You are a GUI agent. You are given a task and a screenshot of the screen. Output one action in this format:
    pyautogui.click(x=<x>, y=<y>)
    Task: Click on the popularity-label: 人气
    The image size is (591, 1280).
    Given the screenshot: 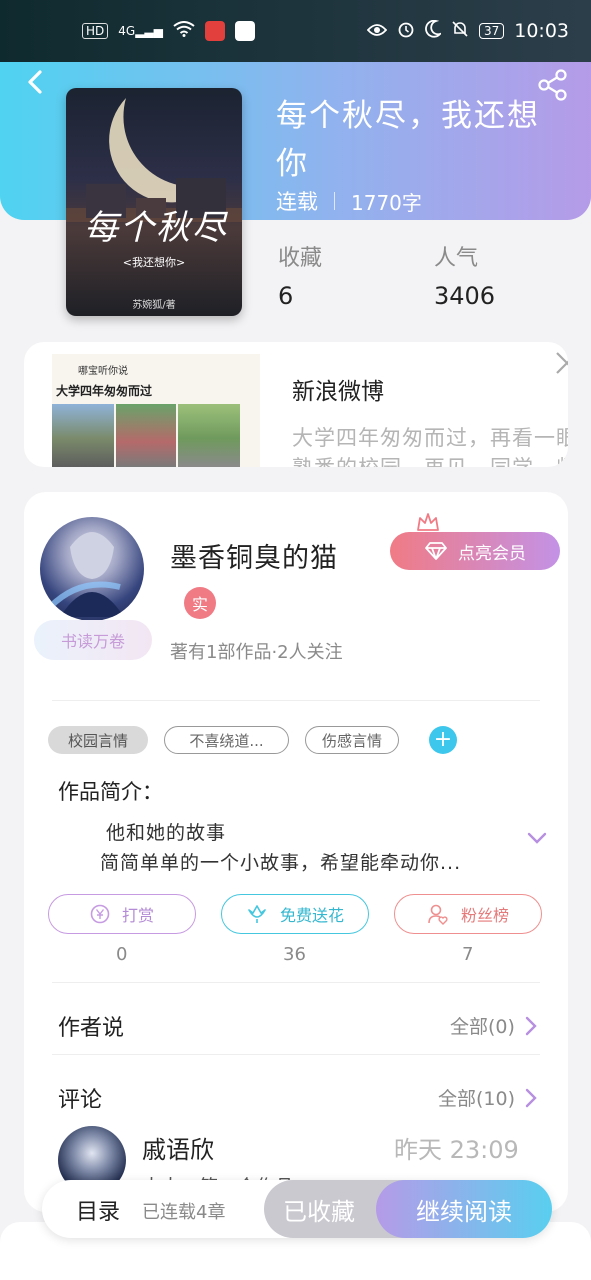 What is the action you would take?
    pyautogui.click(x=456, y=258)
    